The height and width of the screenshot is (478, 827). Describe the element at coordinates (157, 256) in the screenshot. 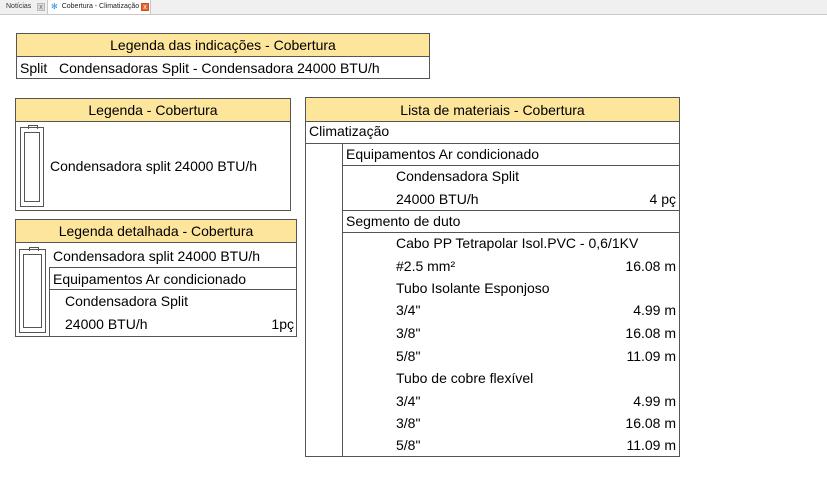

I see `detailed-item-label: Condensadora split 24000 BTU/h` at that location.